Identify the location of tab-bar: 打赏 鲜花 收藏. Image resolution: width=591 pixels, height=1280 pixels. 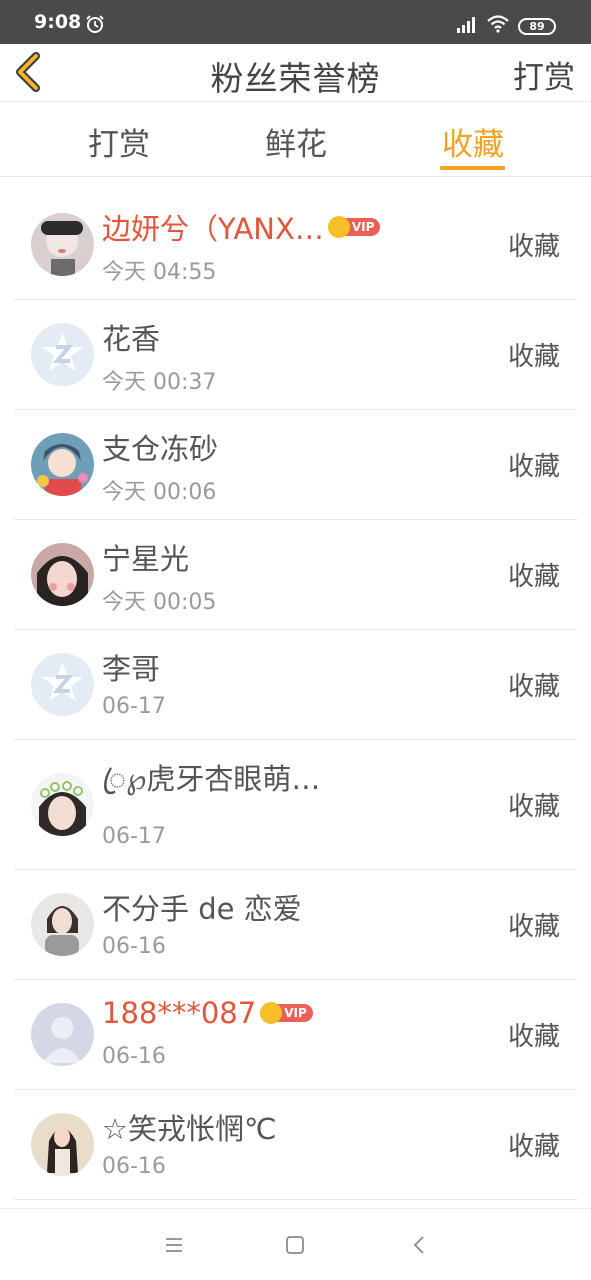
(295, 139).